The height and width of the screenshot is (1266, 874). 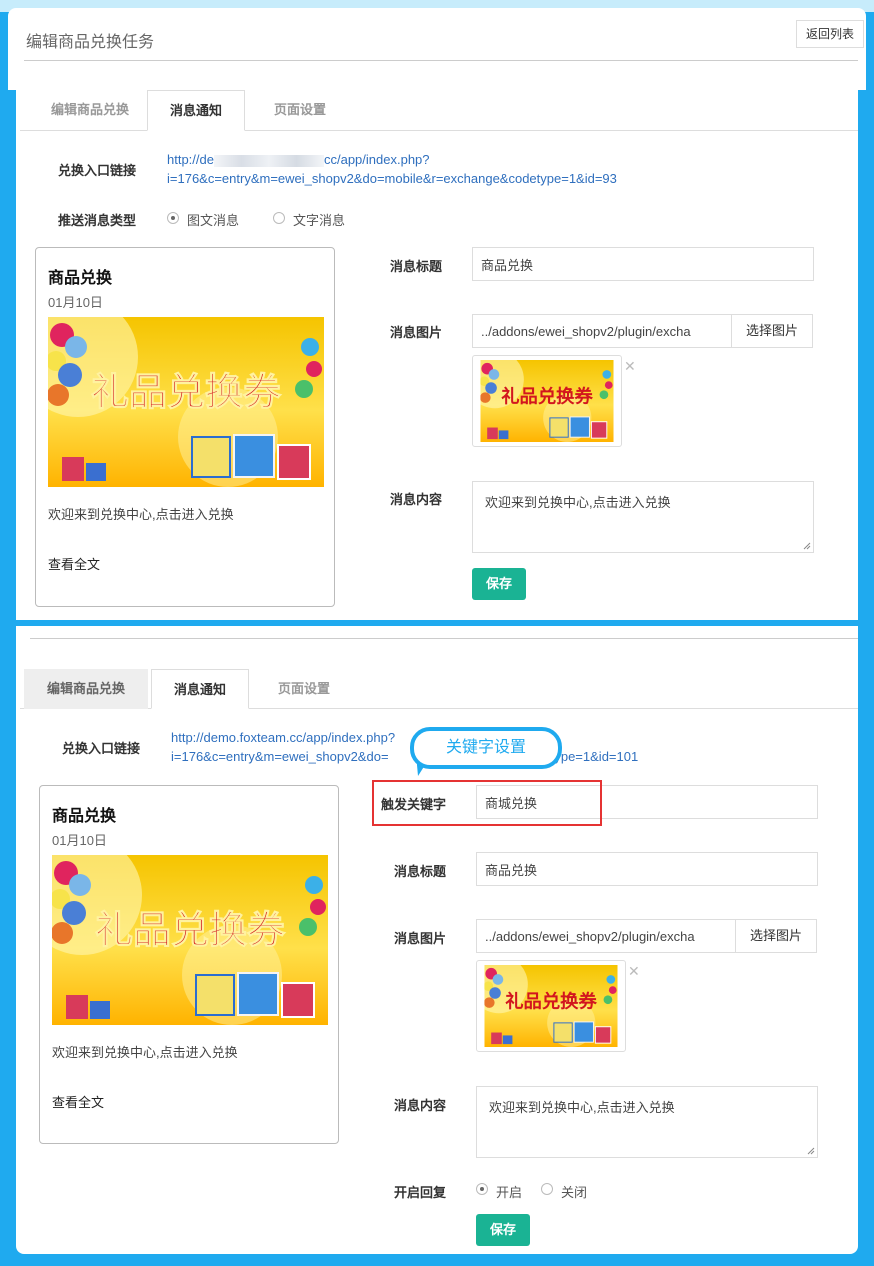 What do you see at coordinates (582, 1107) in the screenshot?
I see `msg-content-text-2: 欢迎来到兑换中心,点击进入兑换` at bounding box center [582, 1107].